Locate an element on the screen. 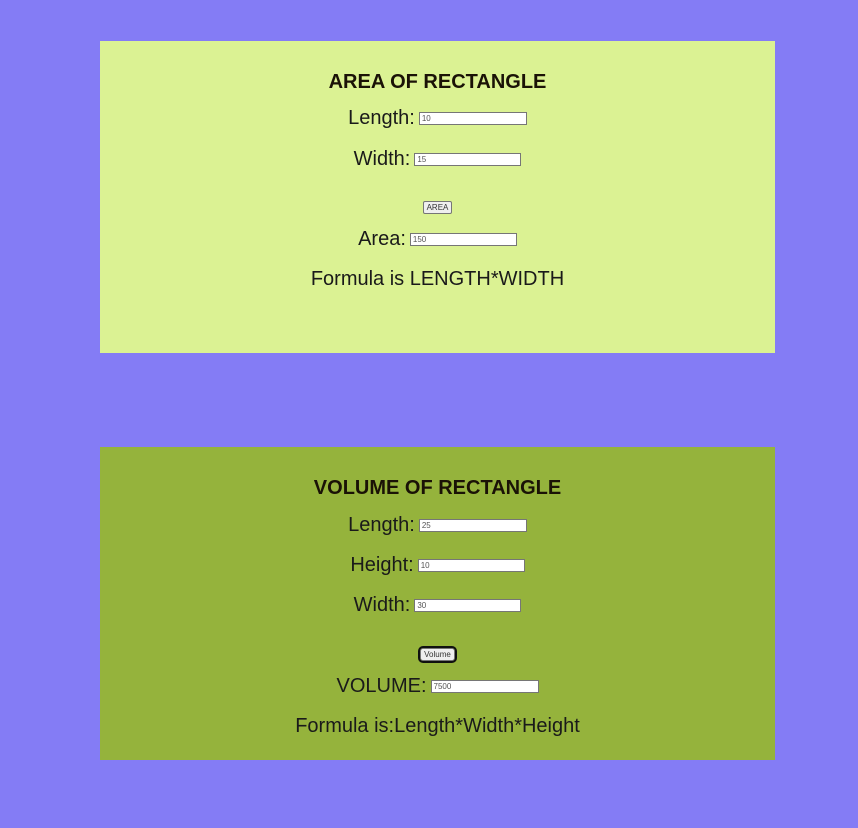 The height and width of the screenshot is (828, 858). area-button-row: AREA is located at coordinates (437, 206).